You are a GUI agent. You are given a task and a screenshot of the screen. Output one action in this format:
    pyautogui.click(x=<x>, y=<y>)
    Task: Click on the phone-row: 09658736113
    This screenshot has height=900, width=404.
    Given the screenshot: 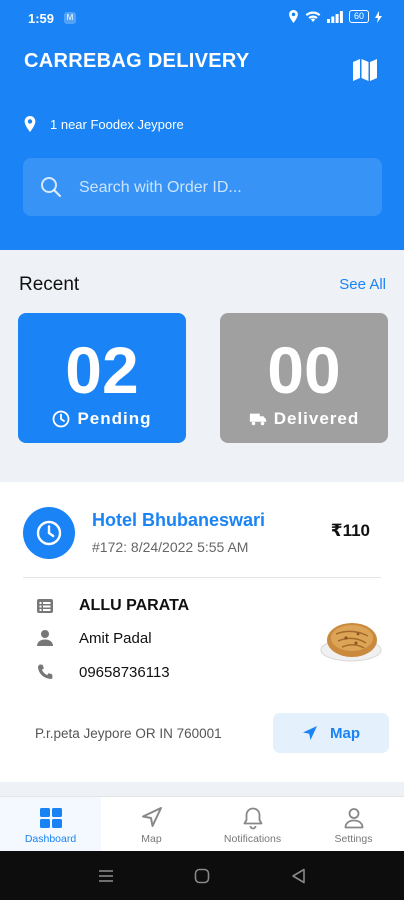 What is the action you would take?
    pyautogui.click(x=103, y=672)
    